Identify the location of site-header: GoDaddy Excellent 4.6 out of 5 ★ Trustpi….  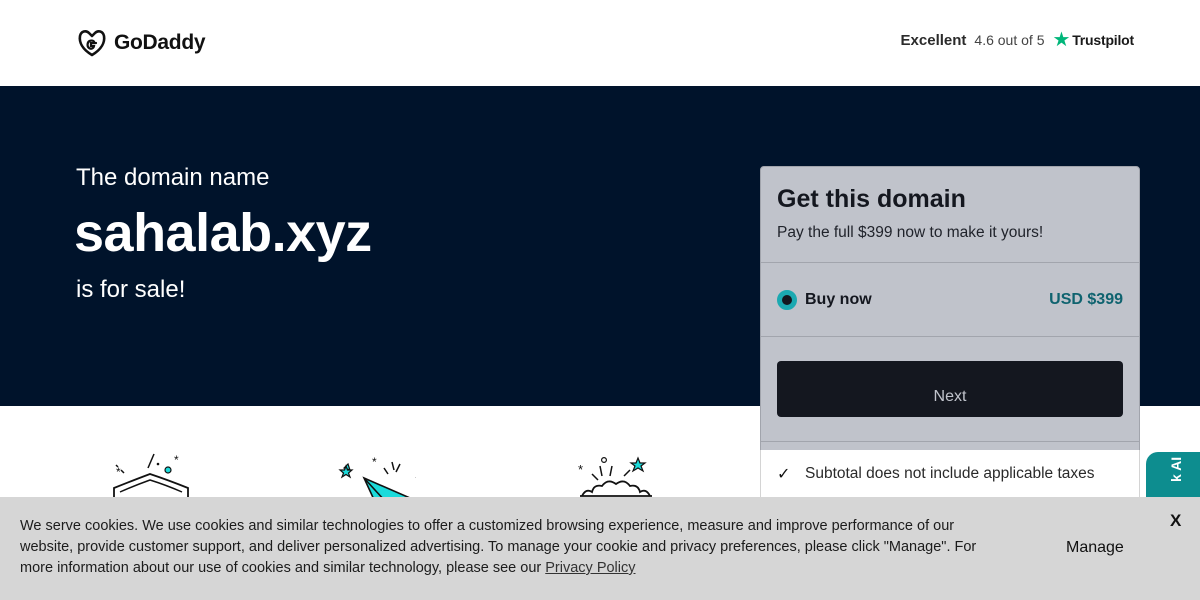
(600, 43).